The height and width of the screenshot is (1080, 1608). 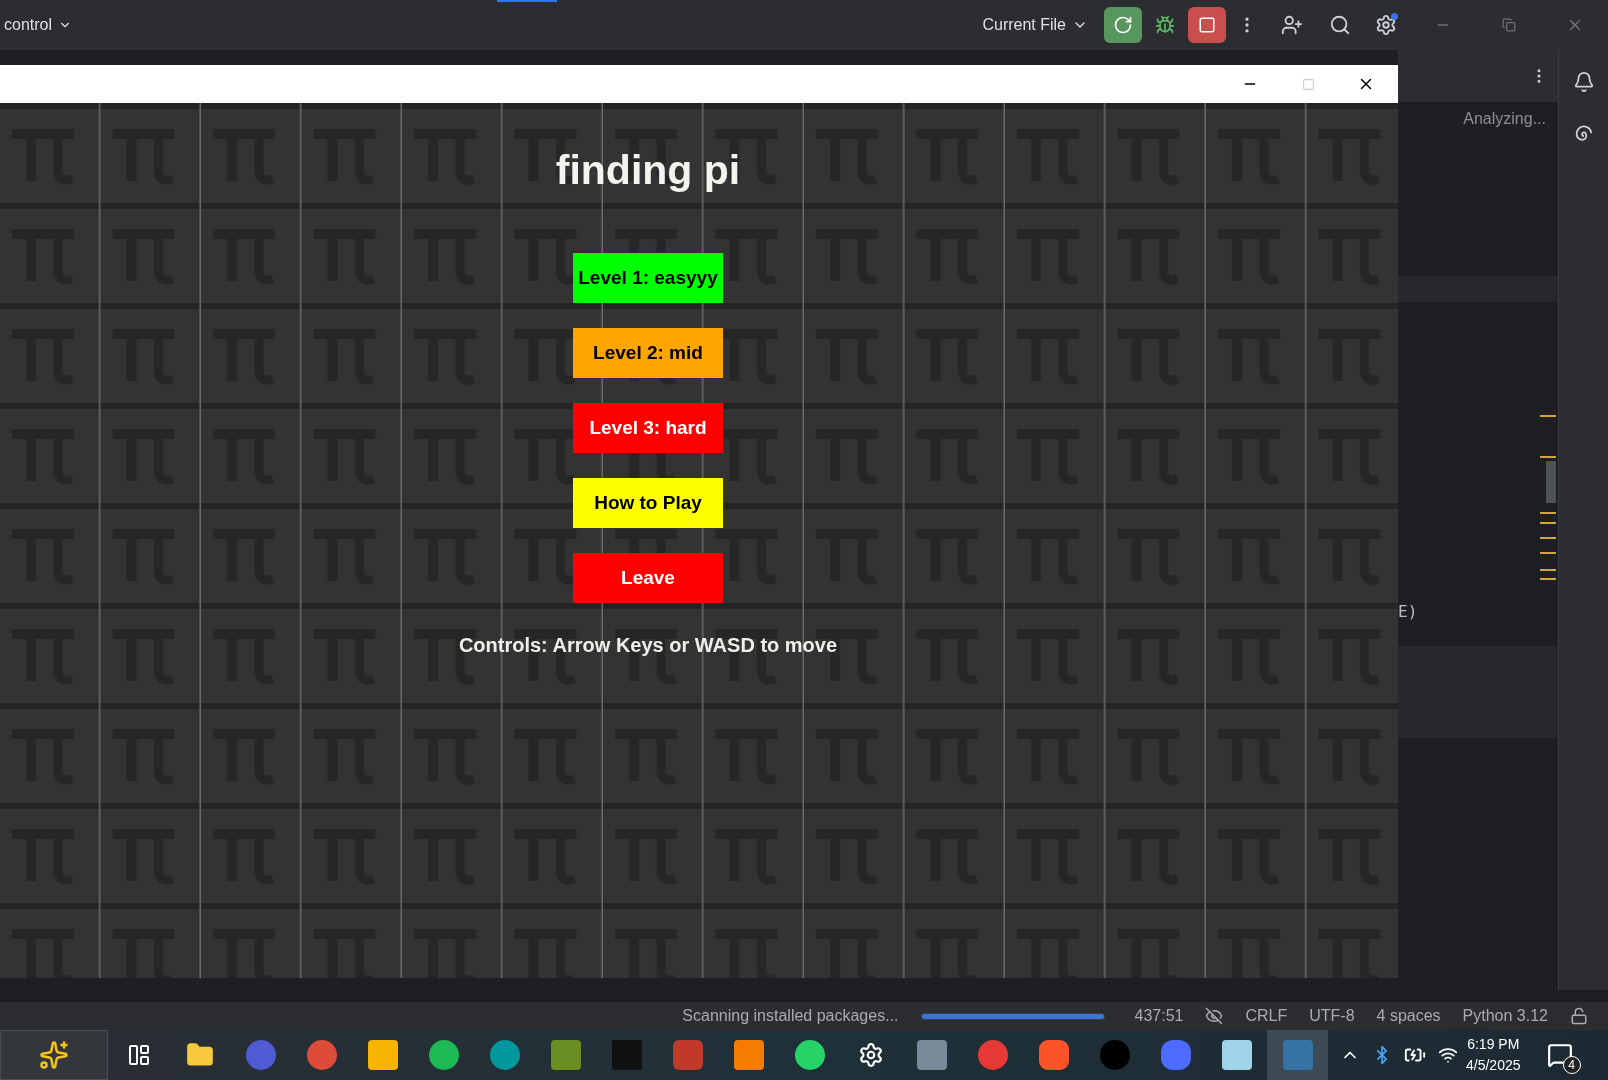 What do you see at coordinates (1579, 1016) in the screenshot?
I see `lock-icon` at bounding box center [1579, 1016].